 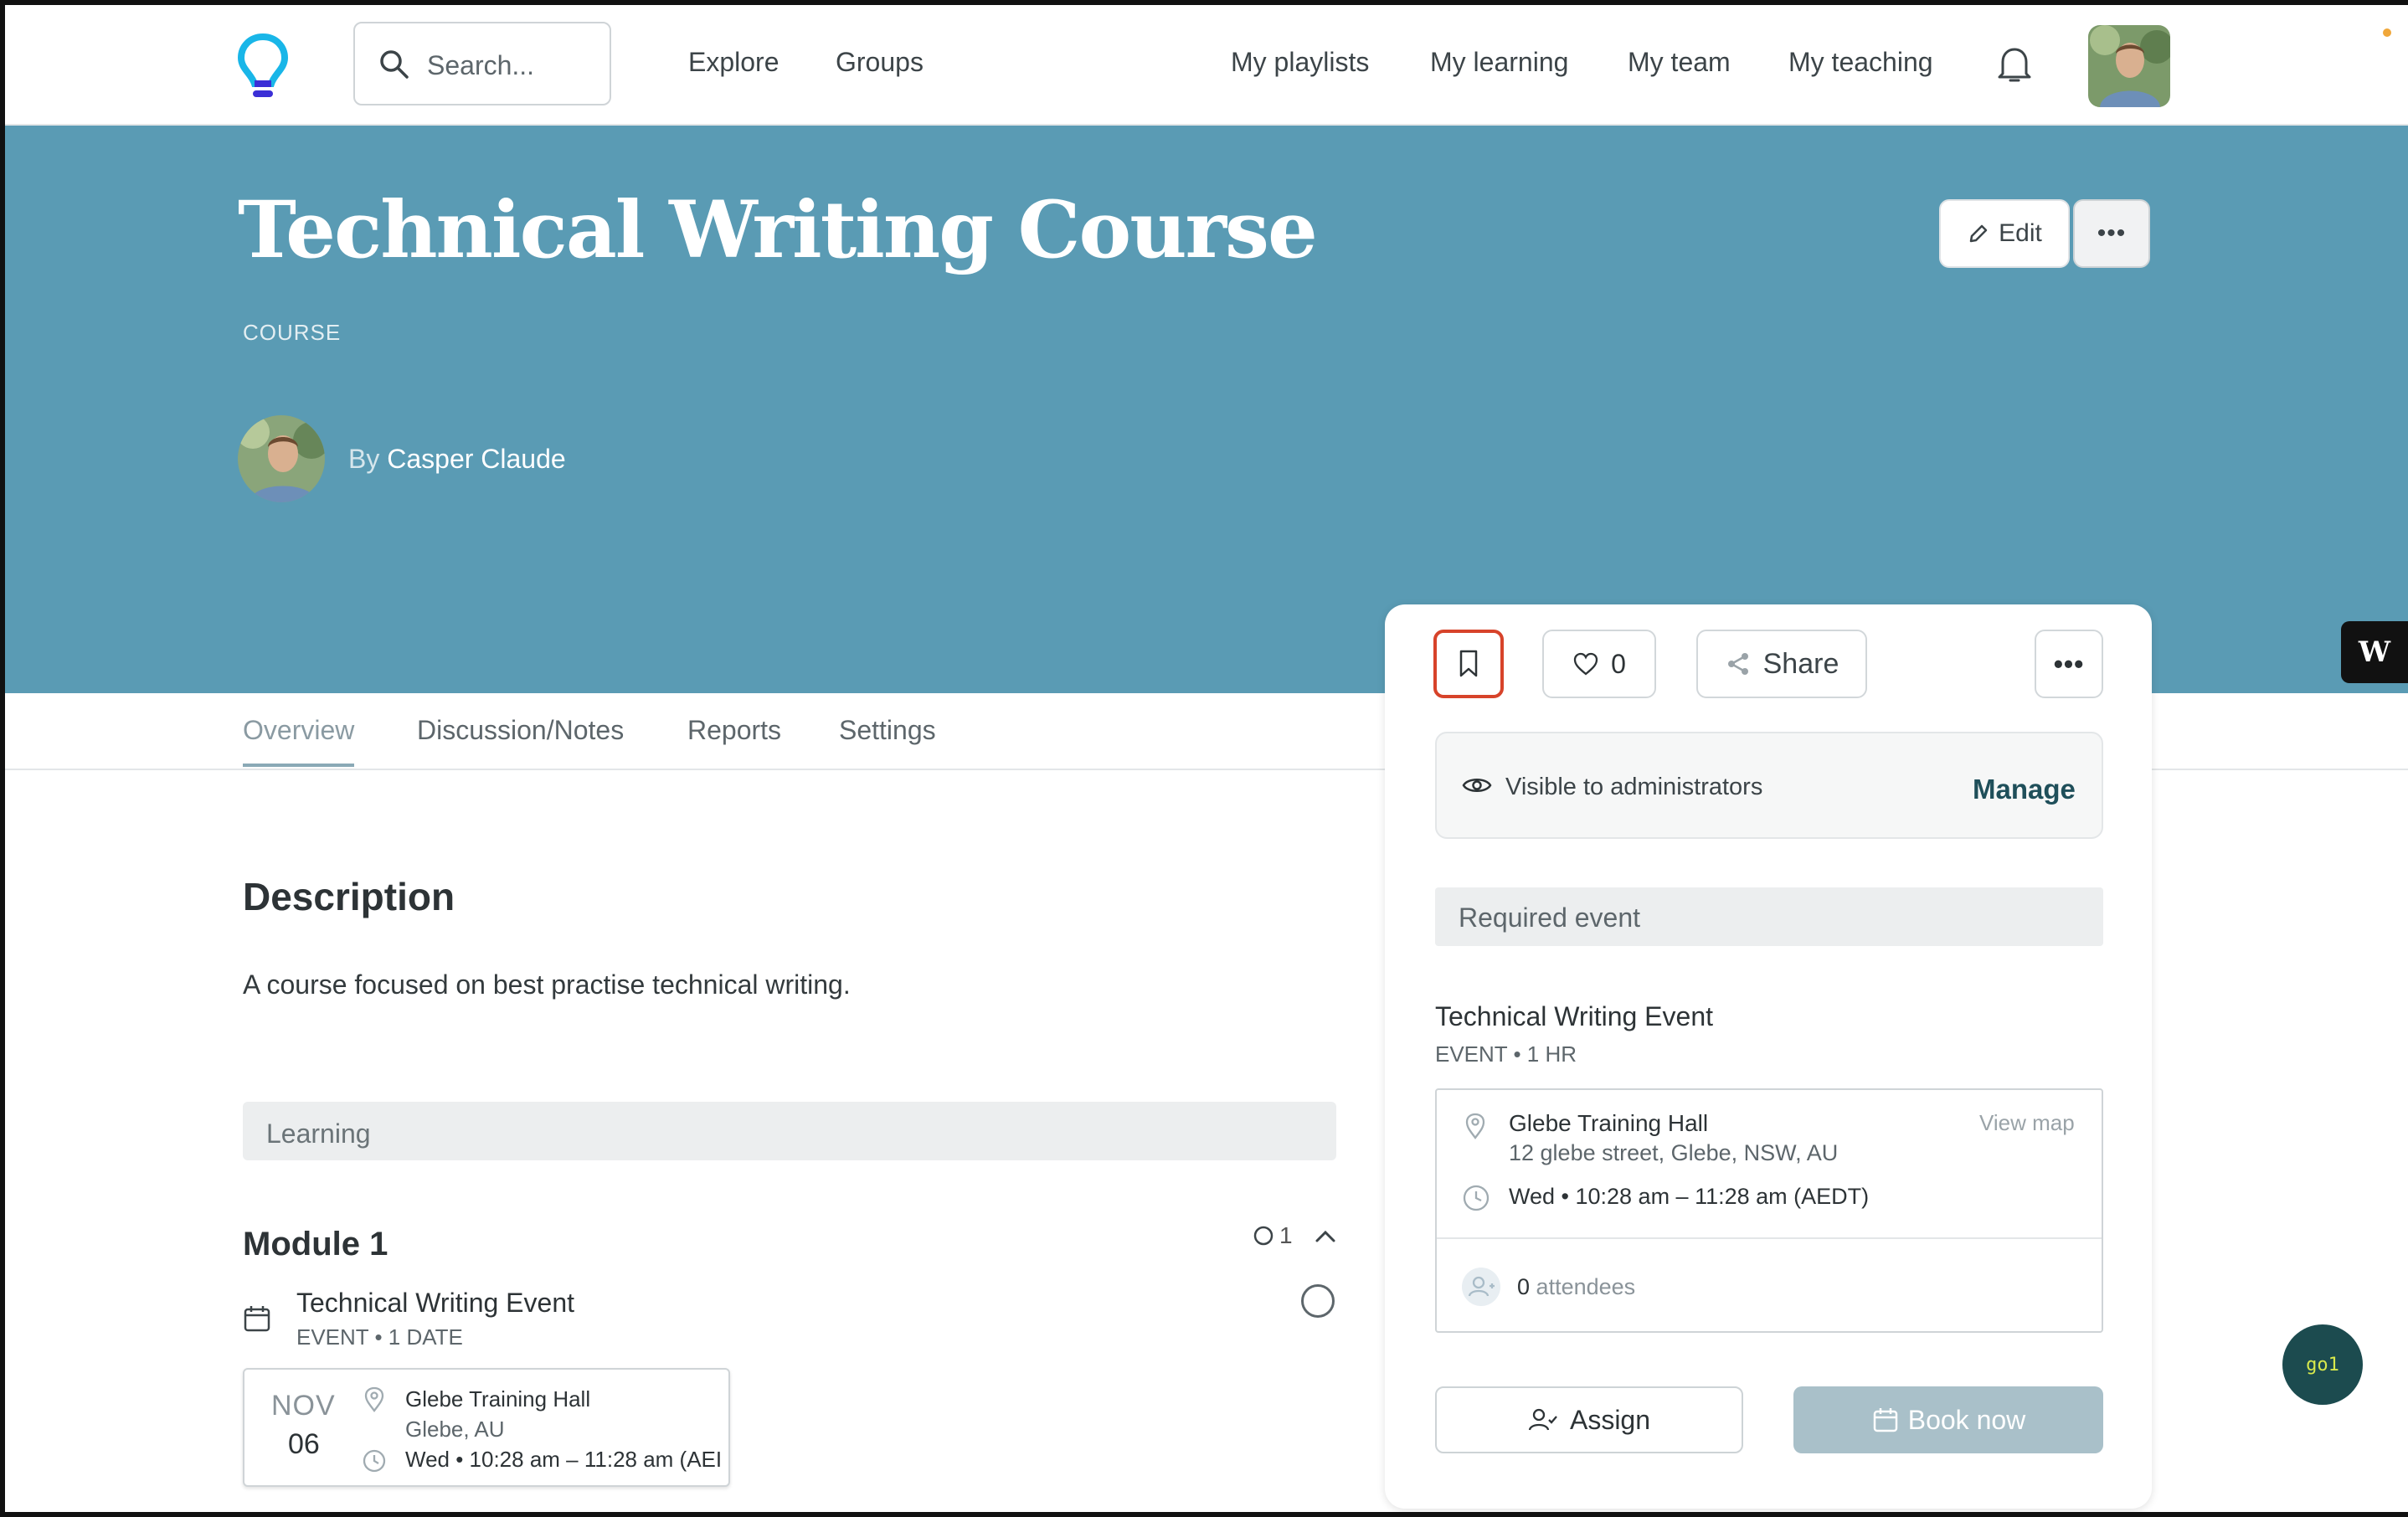 What do you see at coordinates (1680, 62) in the screenshot?
I see `nav-my-team: My team` at bounding box center [1680, 62].